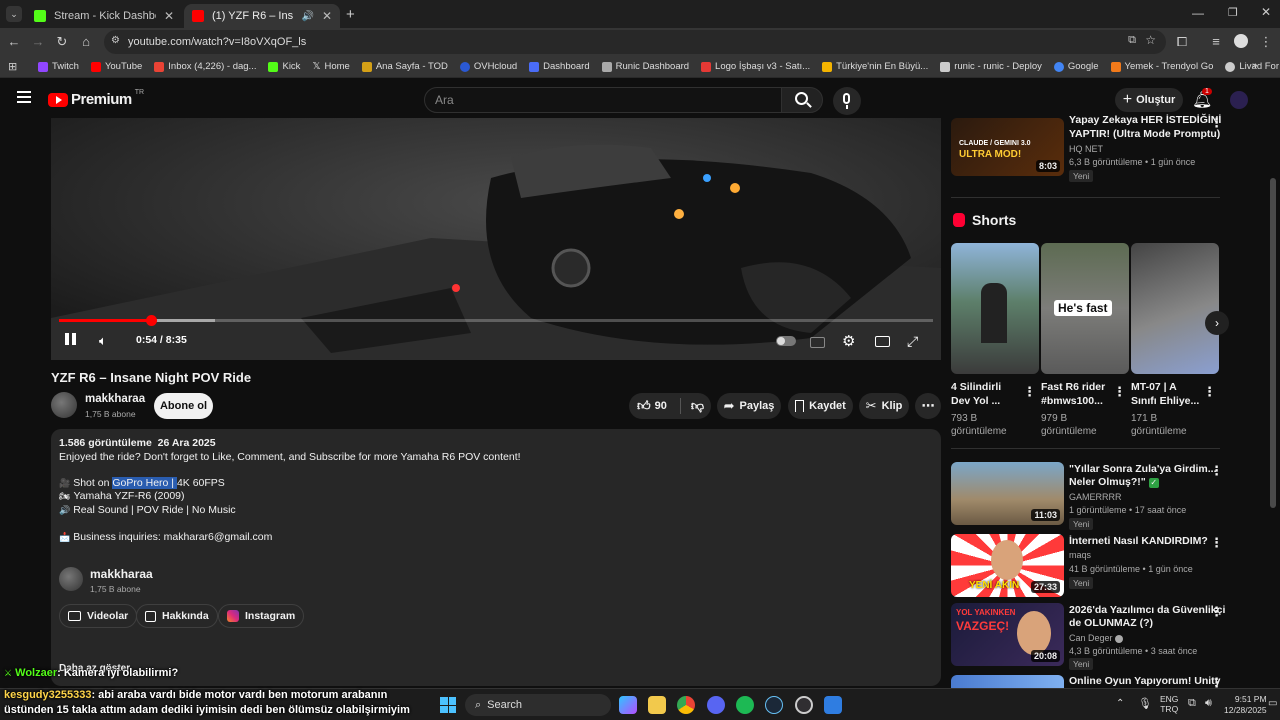 Image resolution: width=1280 pixels, height=720 pixels. I want to click on channel-name: maqs, so click(1080, 555).